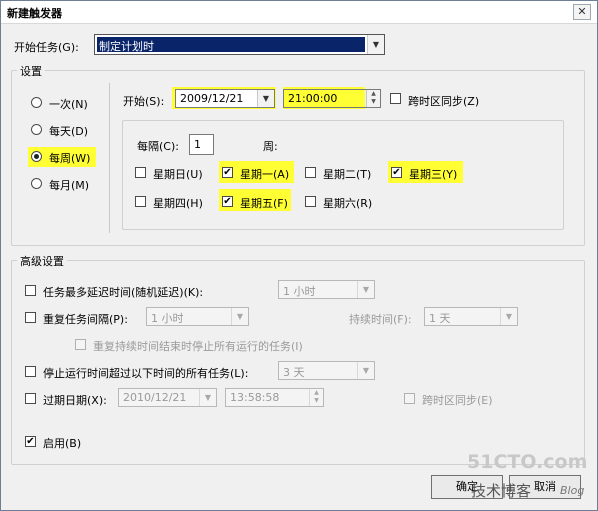  Describe the element at coordinates (501, 491) in the screenshot. I see `watermark-sub: 技术博客` at that location.